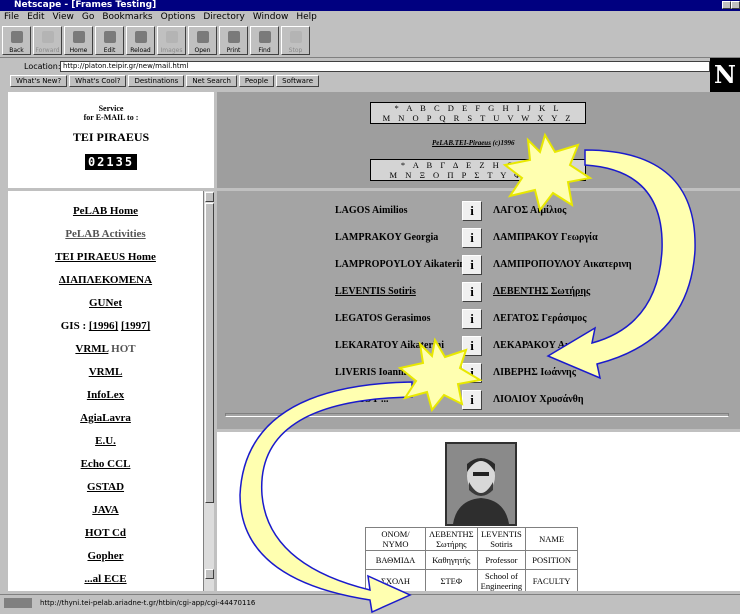 The image size is (740, 614). Describe the element at coordinates (726, 5) in the screenshot. I see `minimize-button` at that location.